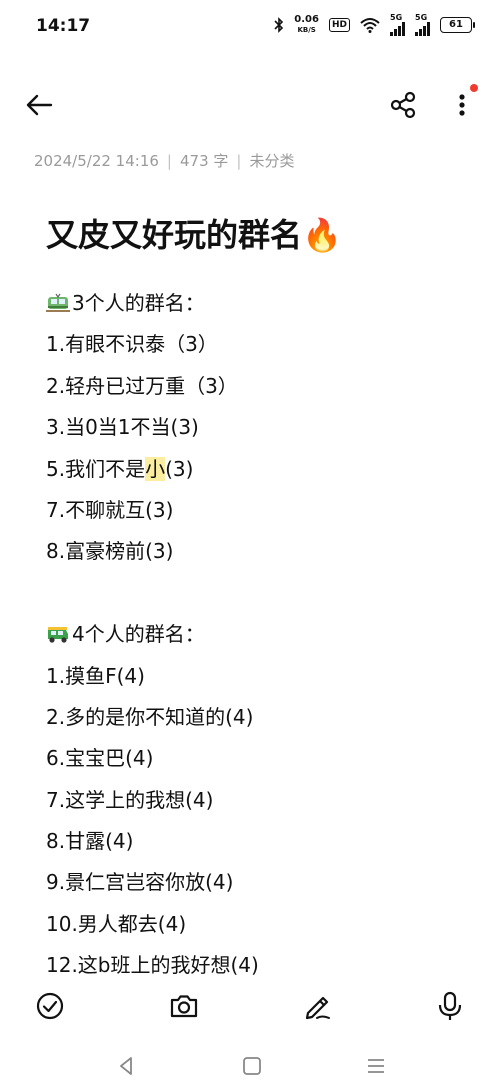 The image size is (500, 1086). Describe the element at coordinates (457, 25) in the screenshot. I see `battery-icon: 61` at that location.